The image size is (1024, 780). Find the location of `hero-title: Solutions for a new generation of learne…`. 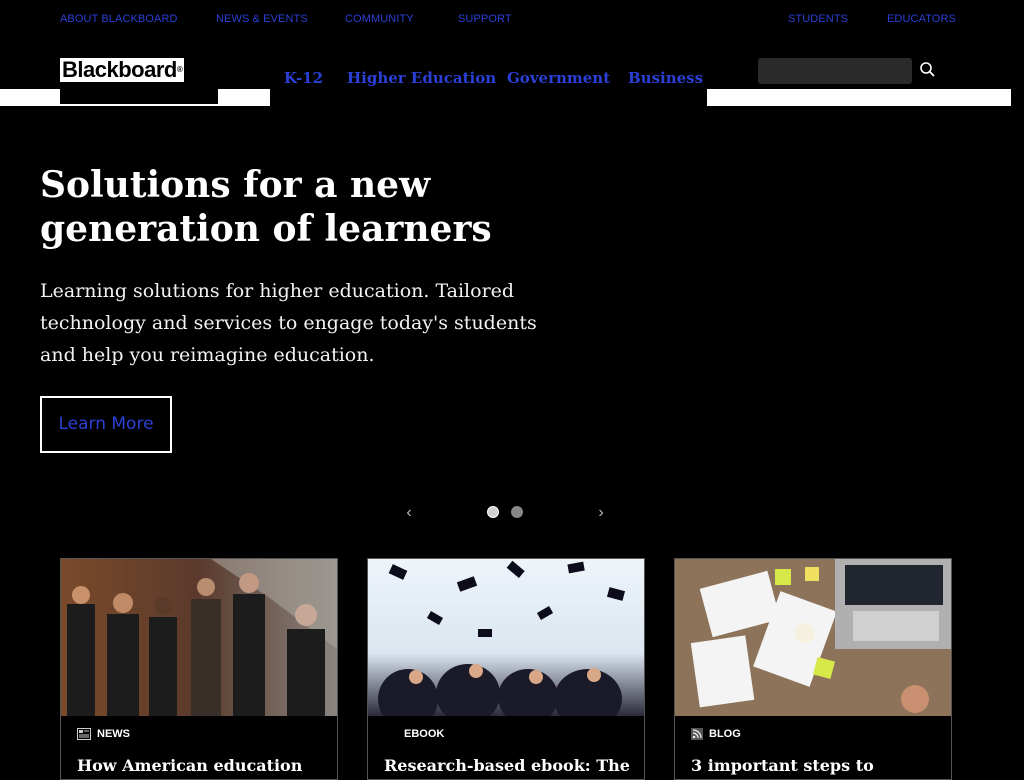

hero-title: Solutions for a new generation of learne… is located at coordinates (340, 207).